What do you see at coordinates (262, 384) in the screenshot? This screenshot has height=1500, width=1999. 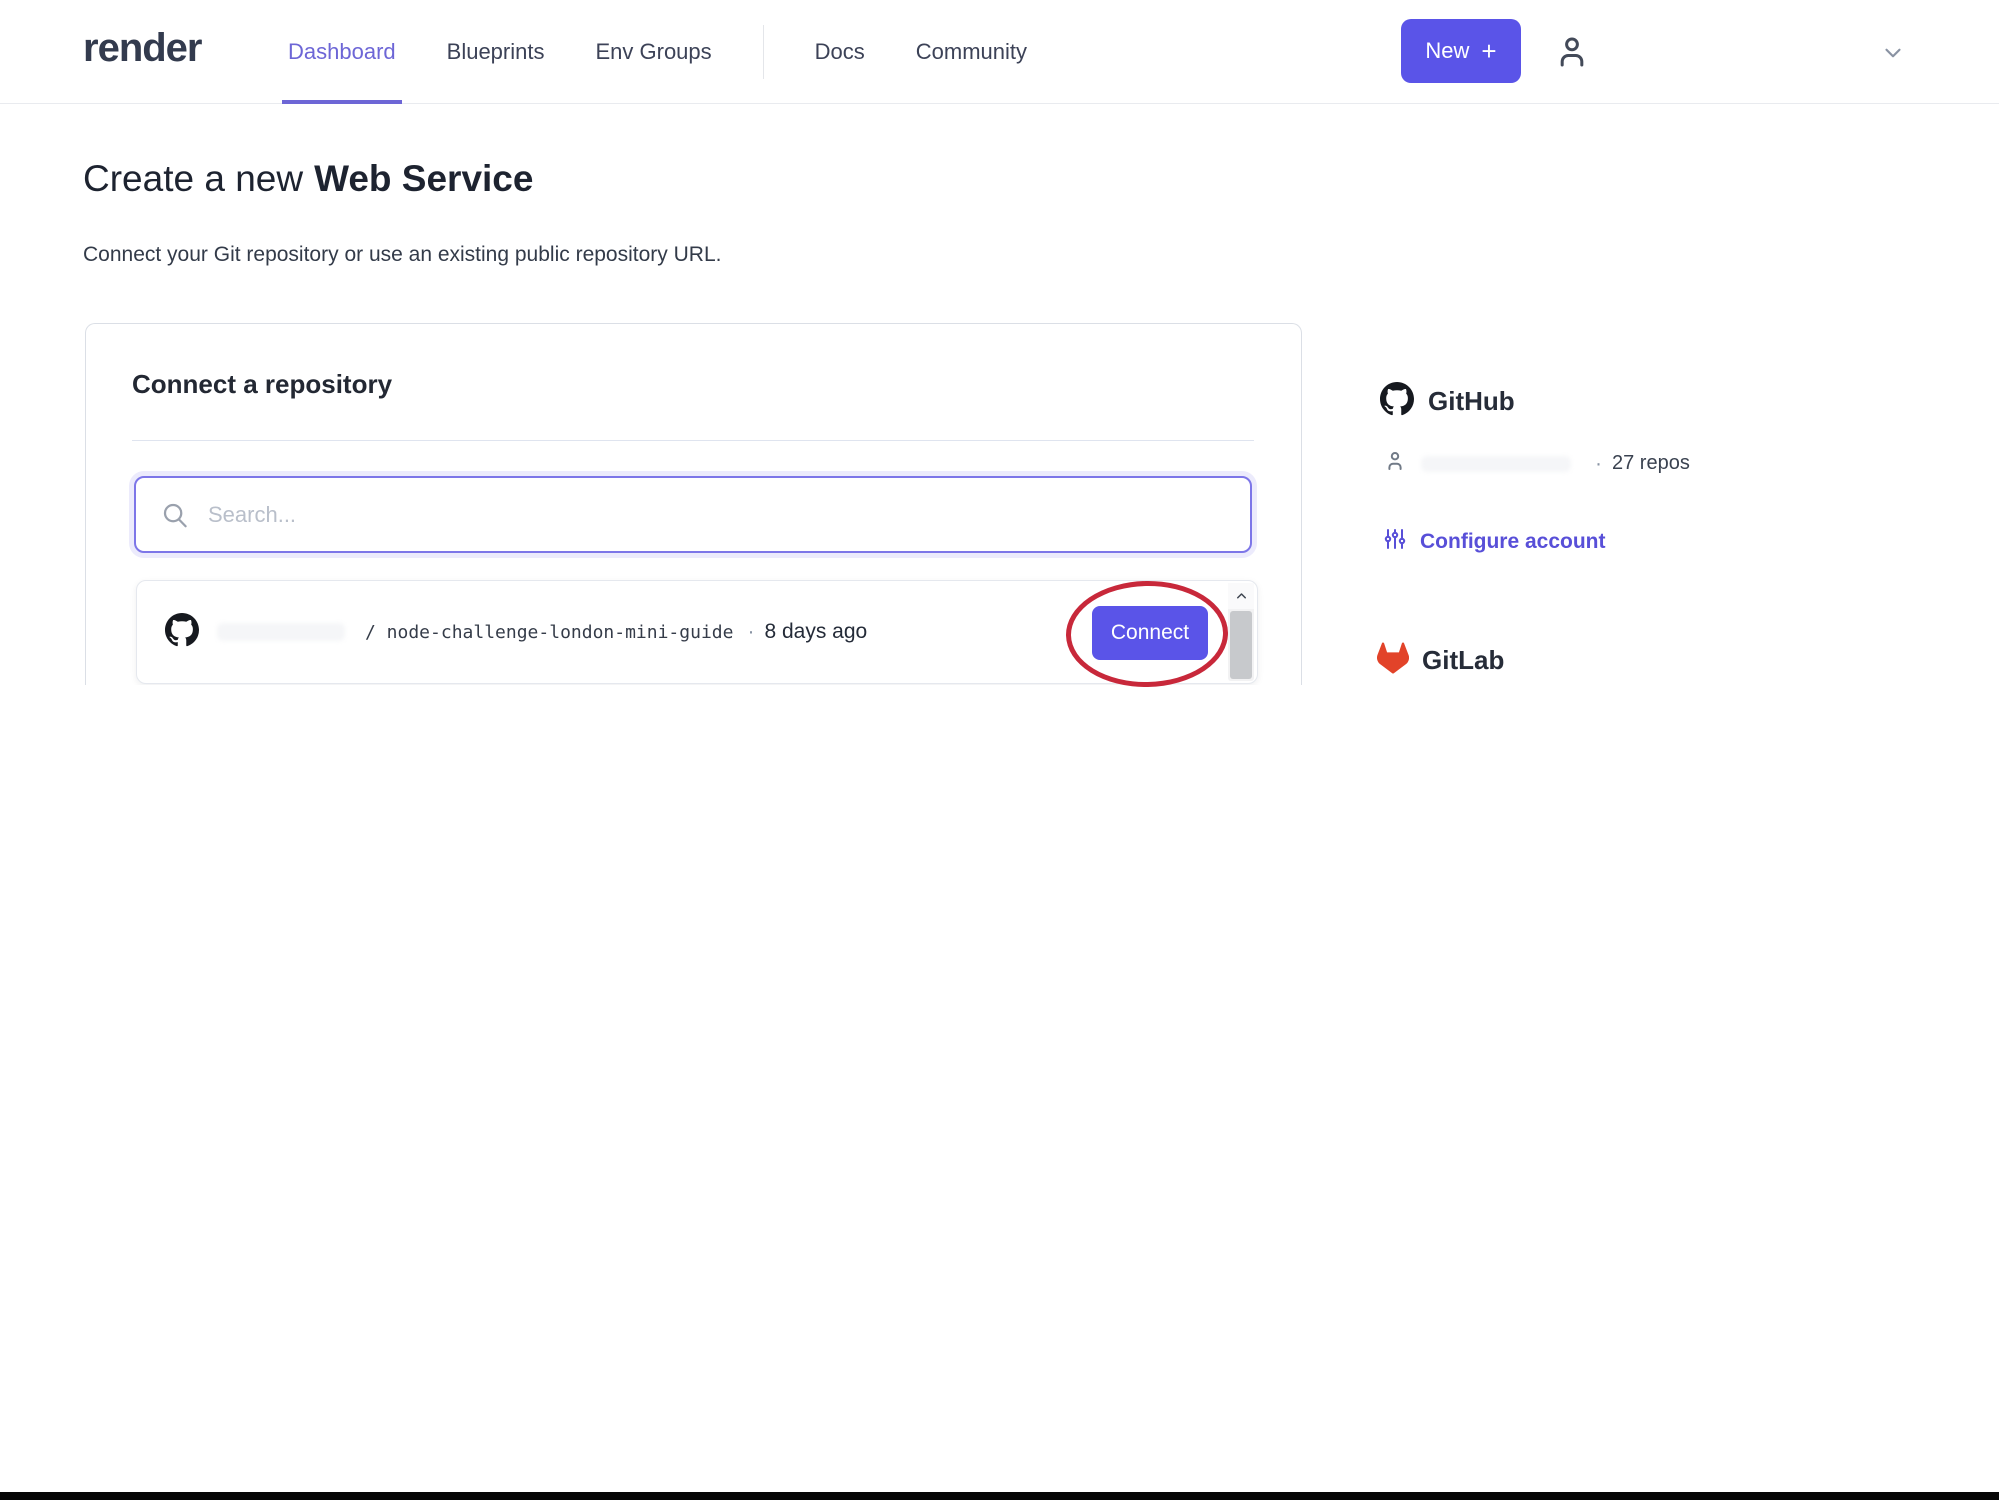 I see `card-heading: Connect a repository` at bounding box center [262, 384].